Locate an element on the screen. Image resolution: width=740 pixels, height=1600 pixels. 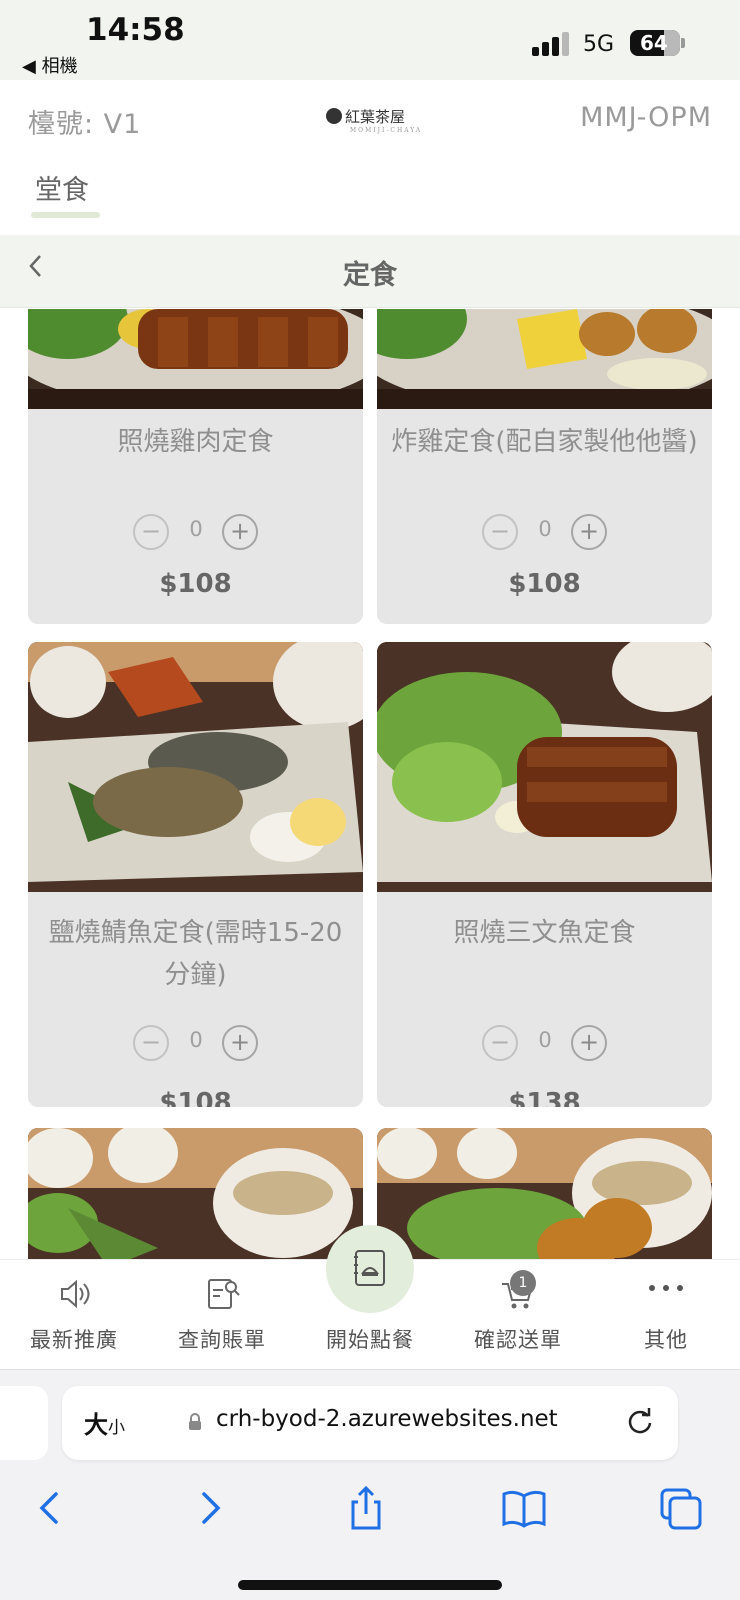
brand-logo: 紅葉茶屋 MOMIJI-CHAYA is located at coordinates (374, 120).